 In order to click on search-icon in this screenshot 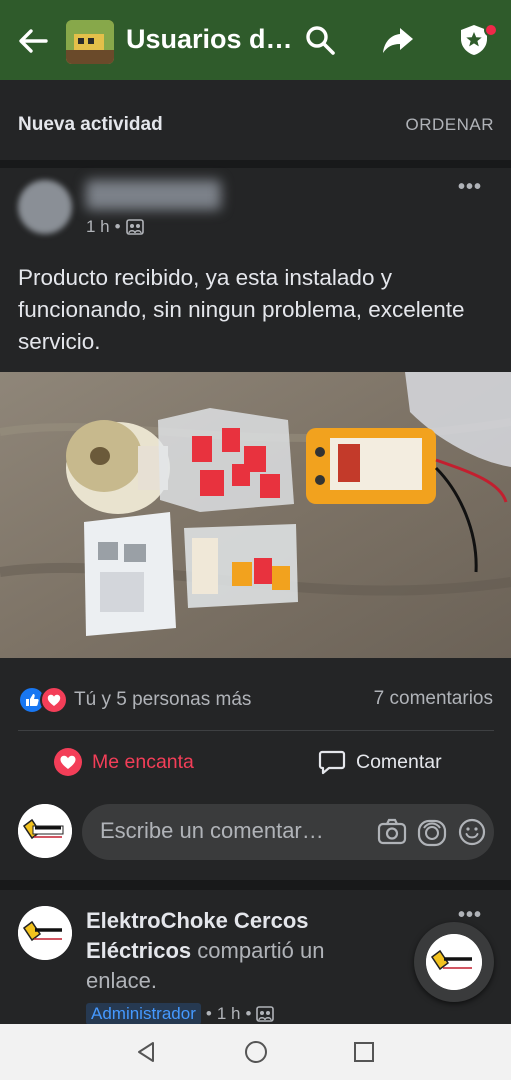, I will do `click(320, 40)`.